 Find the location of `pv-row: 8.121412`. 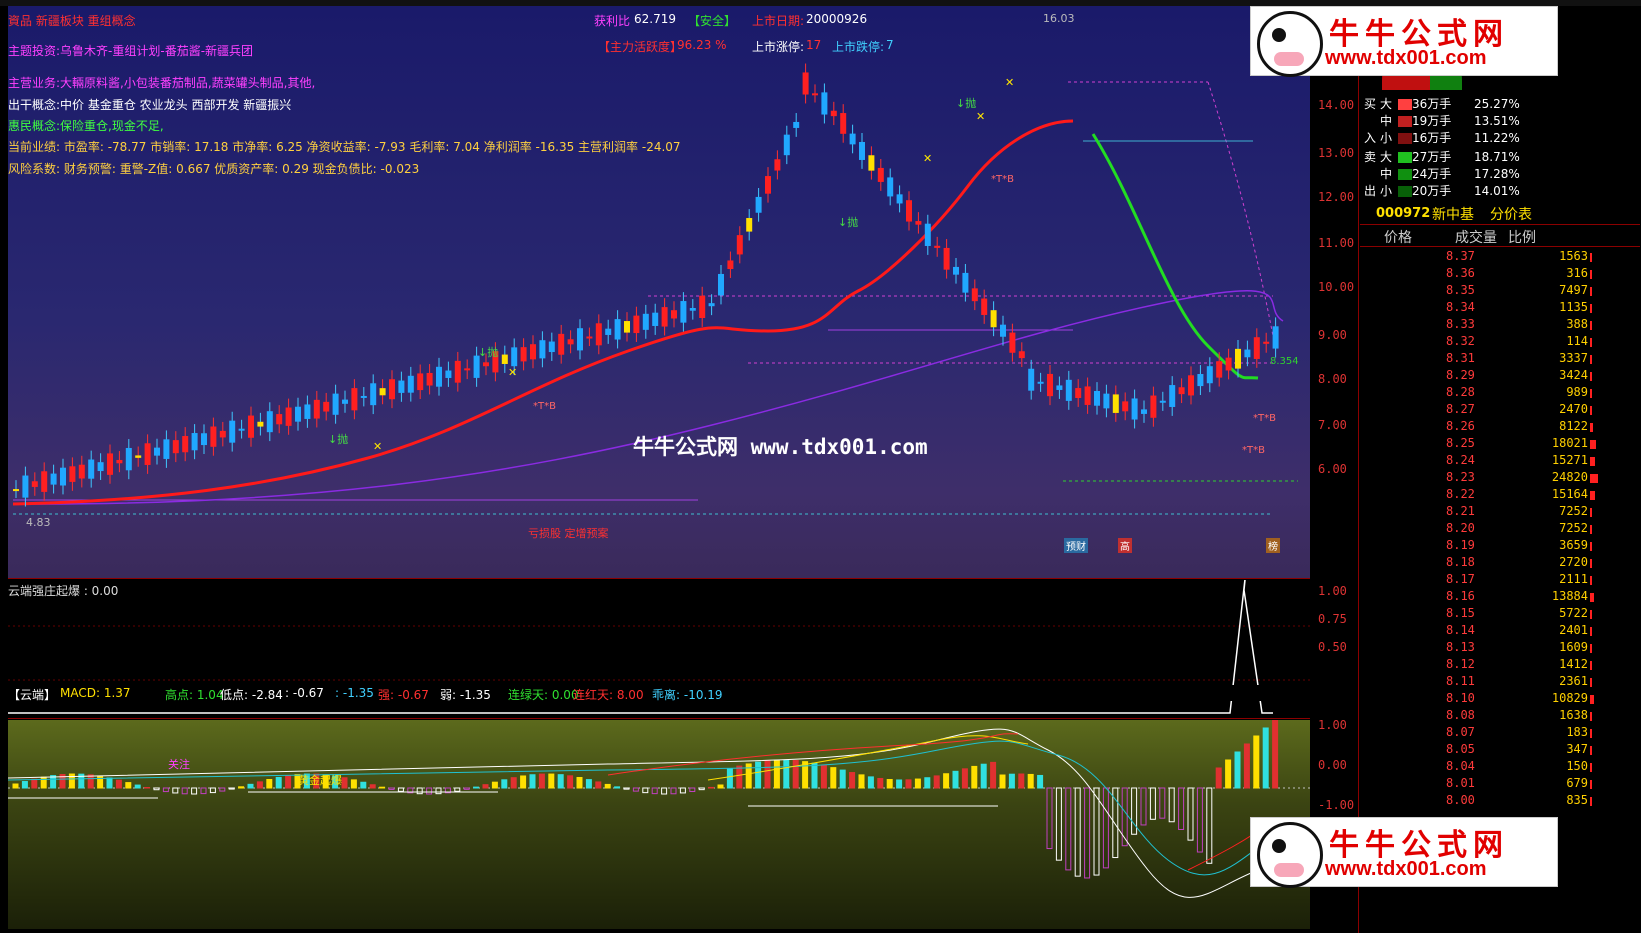

pv-row: 8.121412 is located at coordinates (1520, 665).